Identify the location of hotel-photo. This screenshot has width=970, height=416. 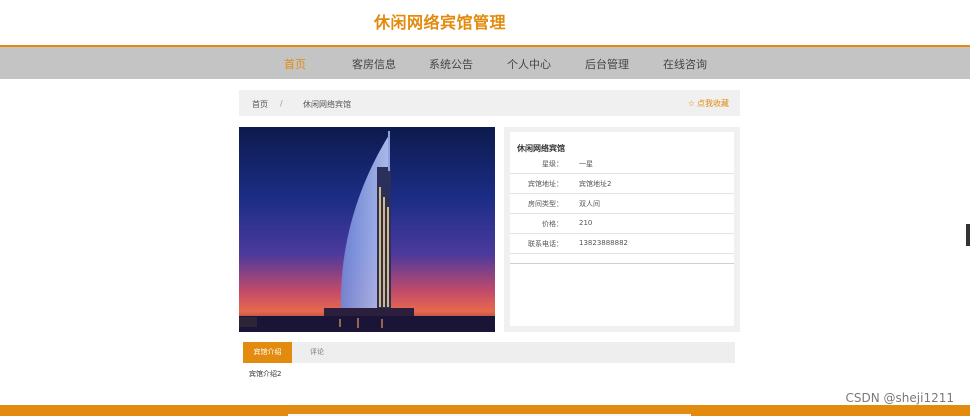
(367, 229).